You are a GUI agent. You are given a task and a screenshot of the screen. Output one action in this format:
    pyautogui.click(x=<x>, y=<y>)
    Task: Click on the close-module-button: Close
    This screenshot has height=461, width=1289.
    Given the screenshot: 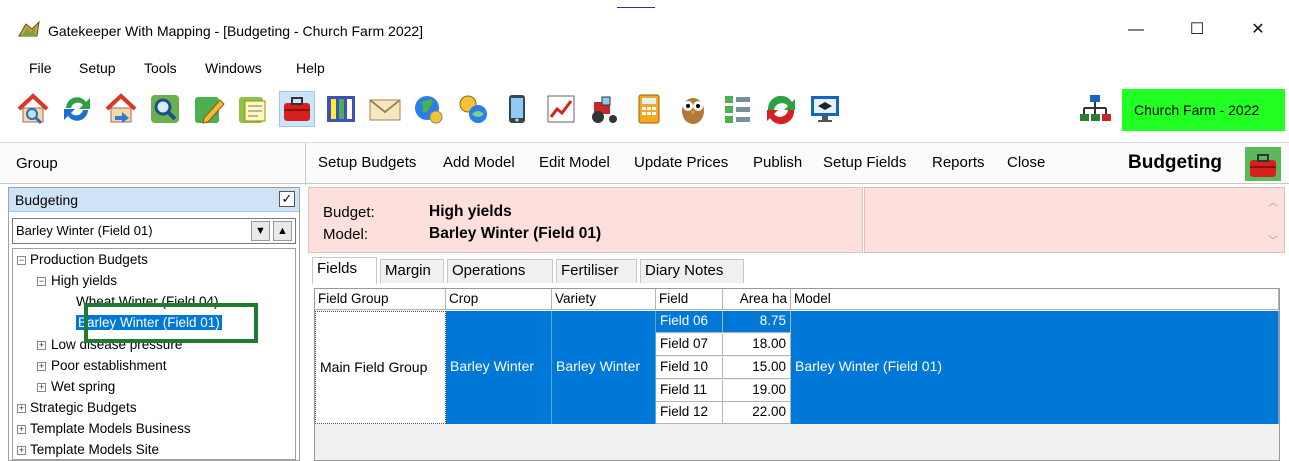 What is the action you would take?
    pyautogui.click(x=1026, y=162)
    